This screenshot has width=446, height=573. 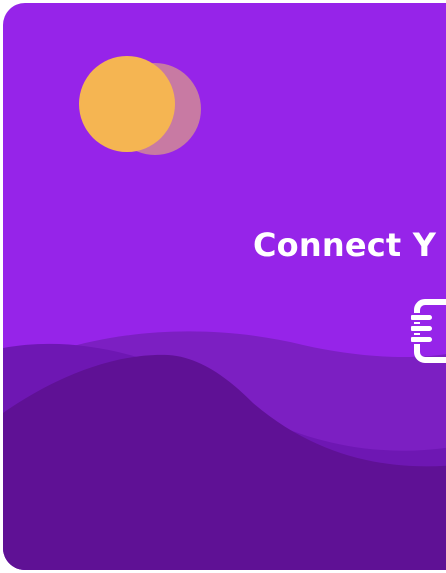 I want to click on headline: Connect Y, so click(x=345, y=245).